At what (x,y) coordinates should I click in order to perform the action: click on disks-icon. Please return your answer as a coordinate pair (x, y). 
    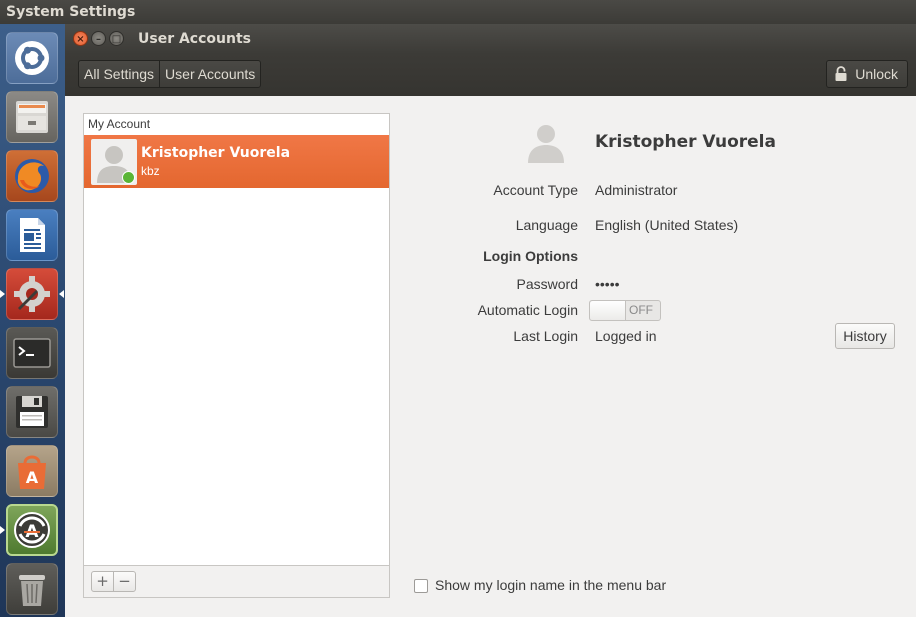
    Looking at the image, I should click on (32, 412).